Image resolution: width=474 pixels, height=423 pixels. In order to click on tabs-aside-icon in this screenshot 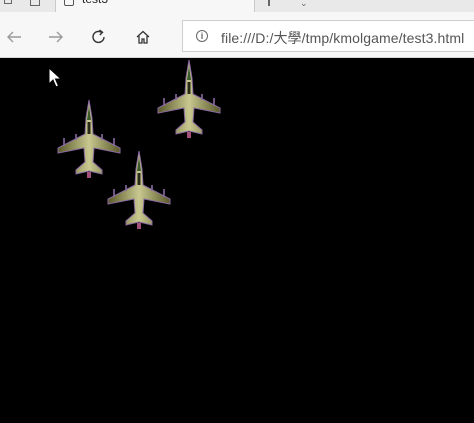, I will do `click(35, 3)`.